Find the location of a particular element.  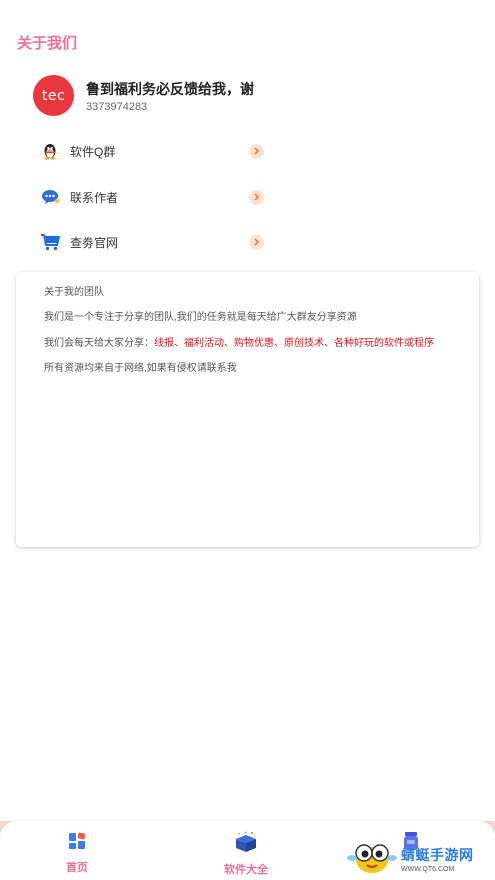

profile-card: tec 鲁到福利务必反馈给我，谢 3373974283 is located at coordinates (143, 95).